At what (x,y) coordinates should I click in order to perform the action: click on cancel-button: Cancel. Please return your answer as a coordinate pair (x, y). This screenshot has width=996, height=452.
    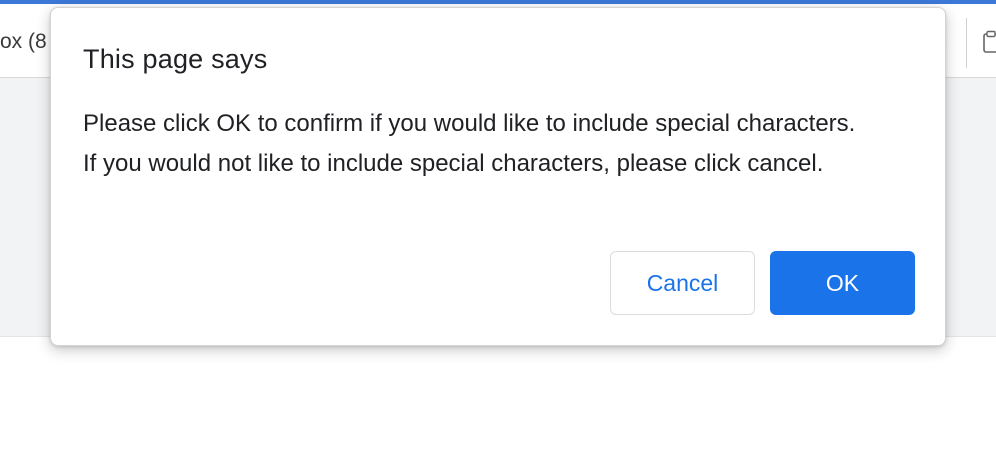
    Looking at the image, I should click on (682, 283).